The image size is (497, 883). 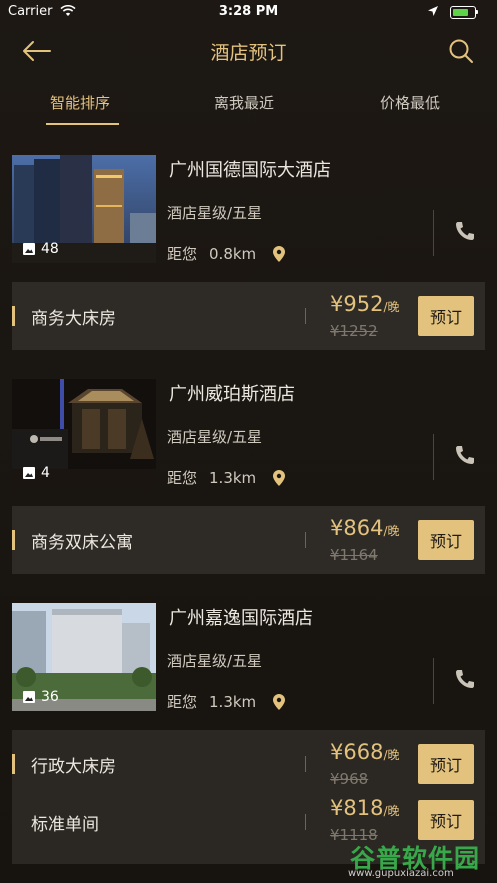 What do you see at coordinates (357, 808) in the screenshot?
I see `price-value: ¥818` at bounding box center [357, 808].